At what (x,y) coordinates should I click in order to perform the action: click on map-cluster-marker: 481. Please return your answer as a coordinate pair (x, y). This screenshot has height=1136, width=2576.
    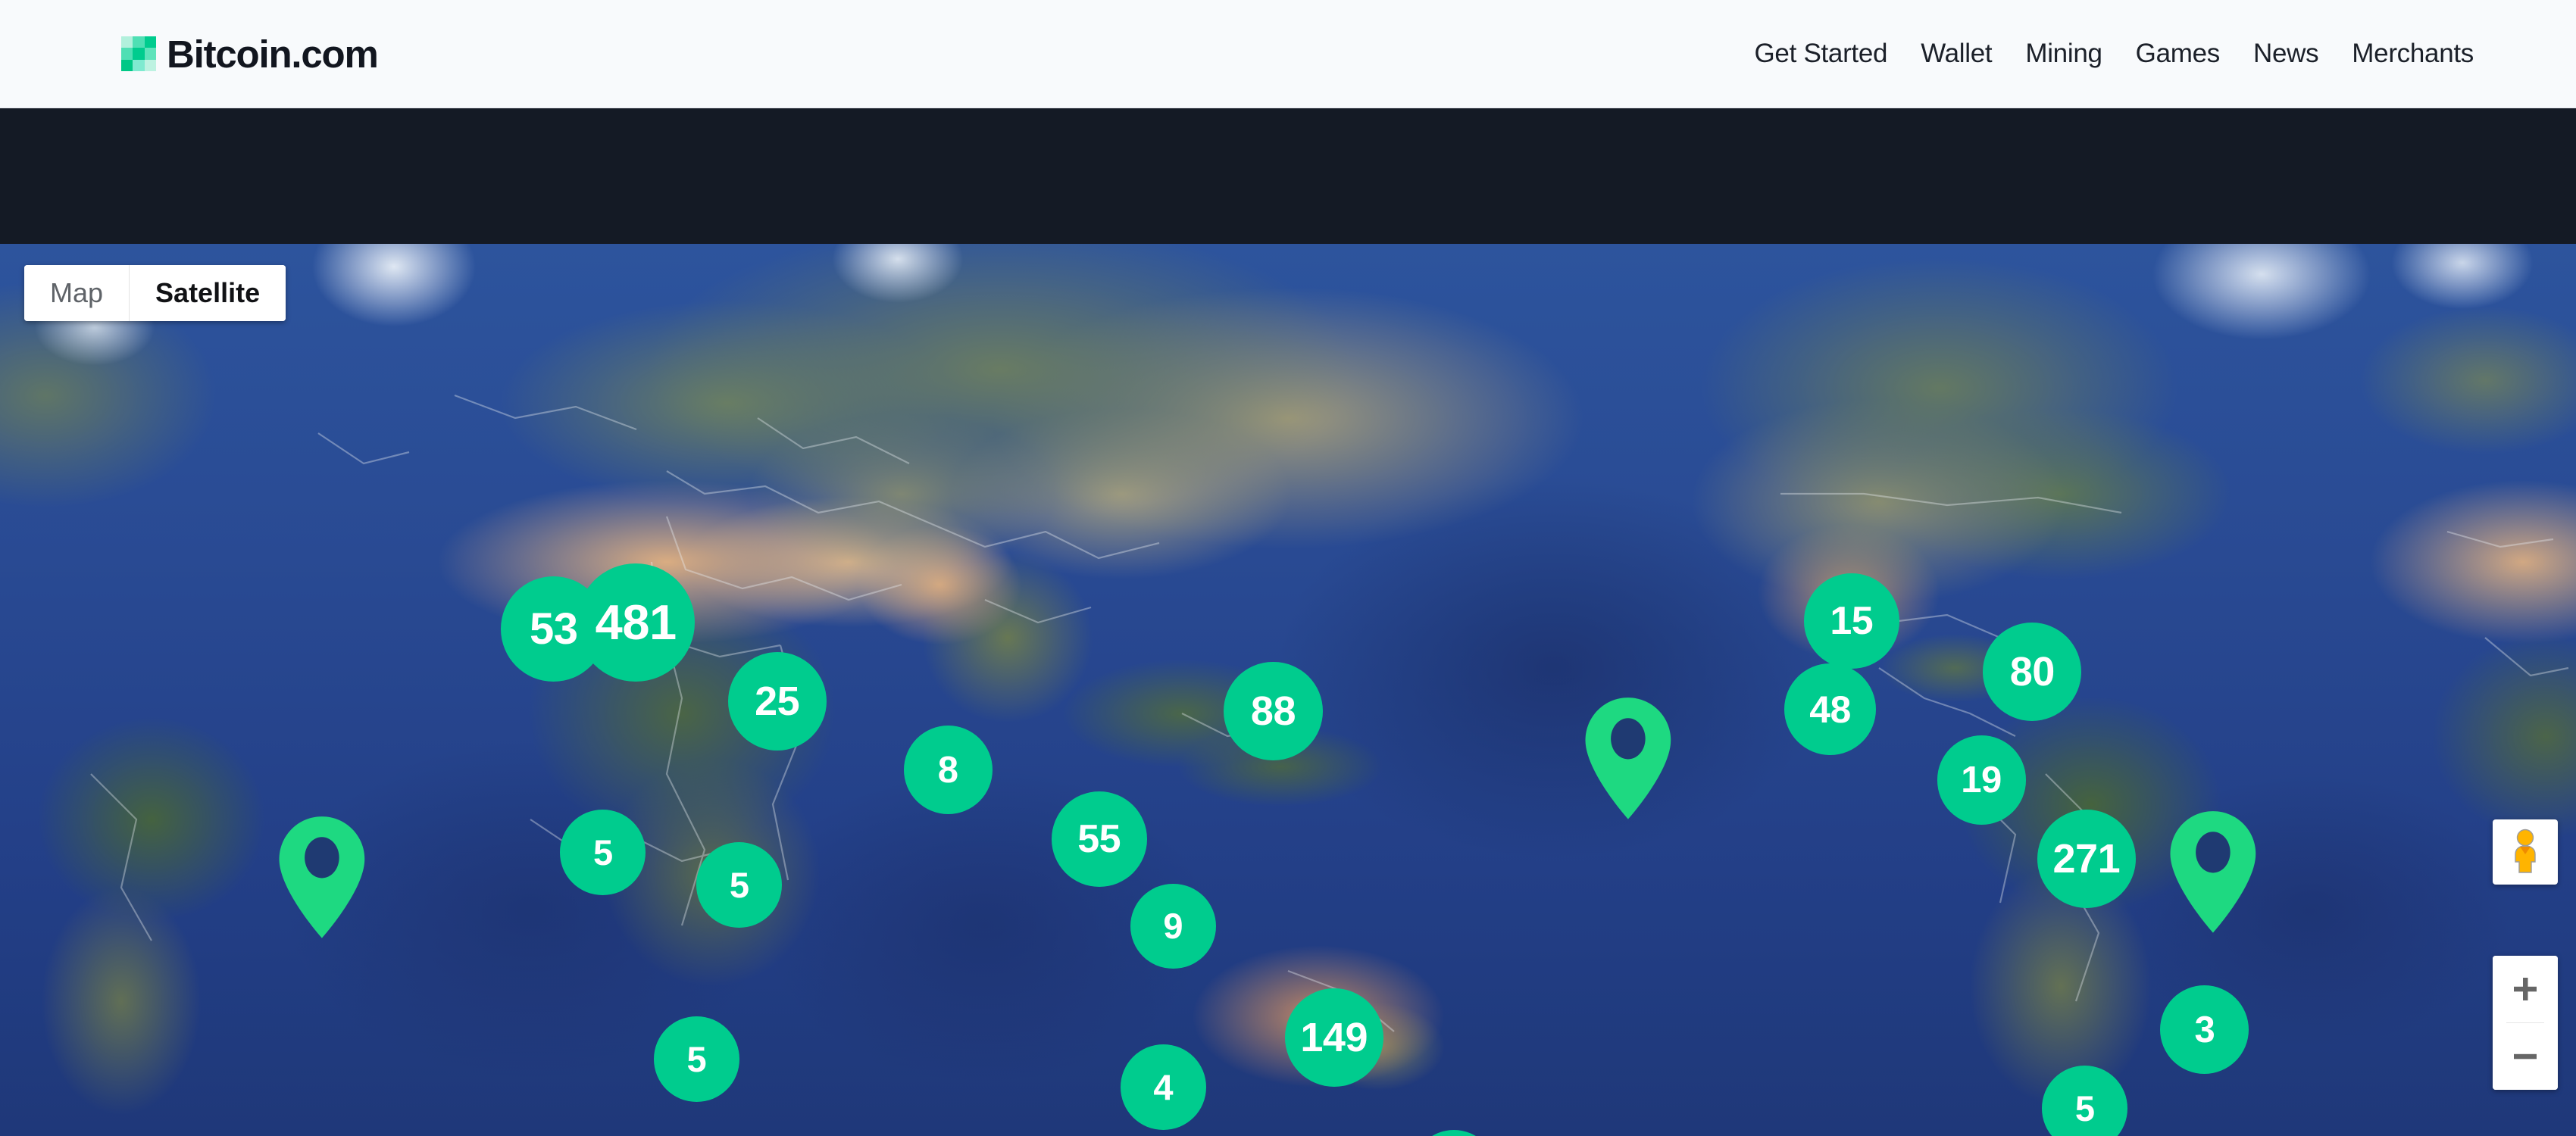
    Looking at the image, I should click on (636, 622).